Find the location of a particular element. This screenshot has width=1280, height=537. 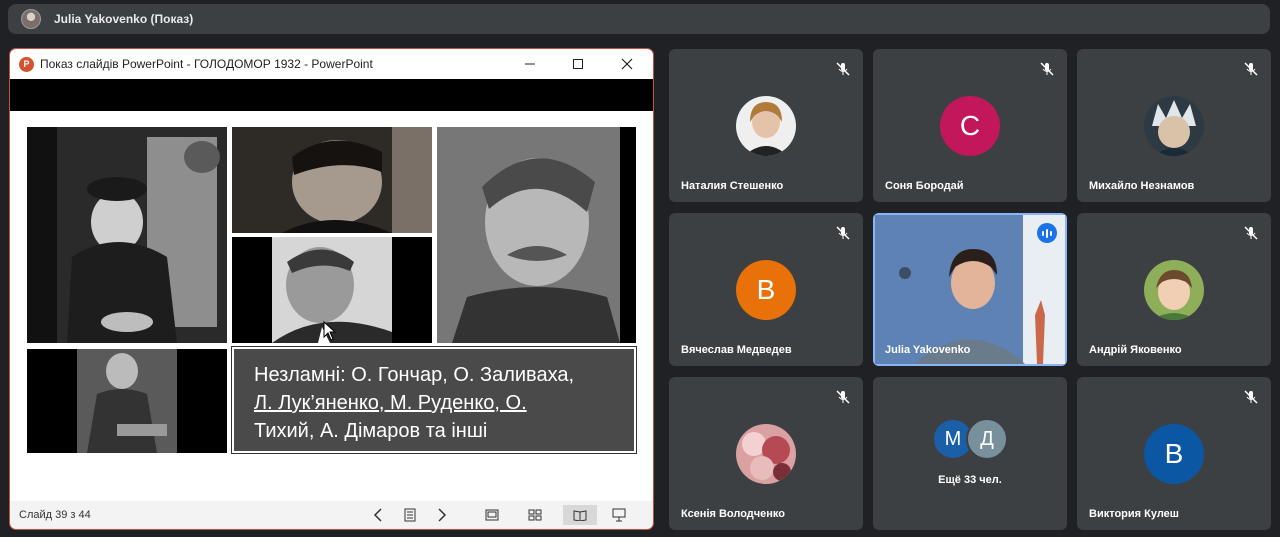

grid-icon is located at coordinates (535, 515).